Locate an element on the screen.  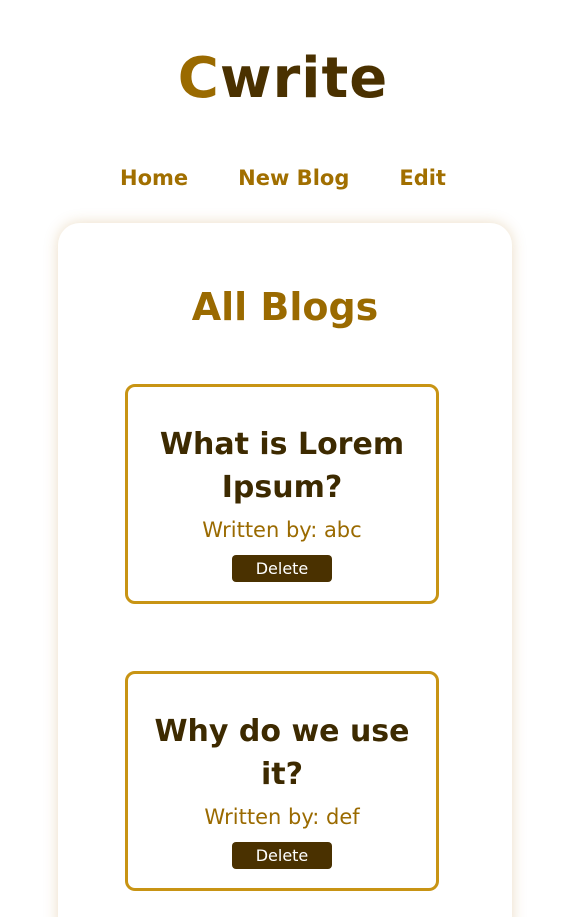
main-nav: Home New Blog Edit is located at coordinates (283, 178).